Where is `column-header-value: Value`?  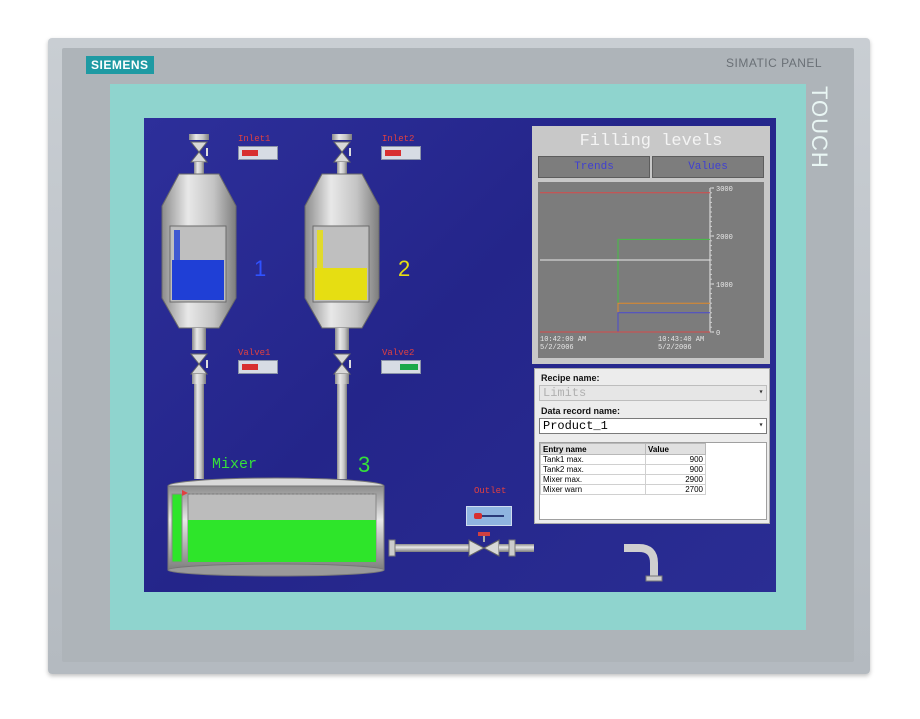
column-header-value: Value is located at coordinates (675, 449).